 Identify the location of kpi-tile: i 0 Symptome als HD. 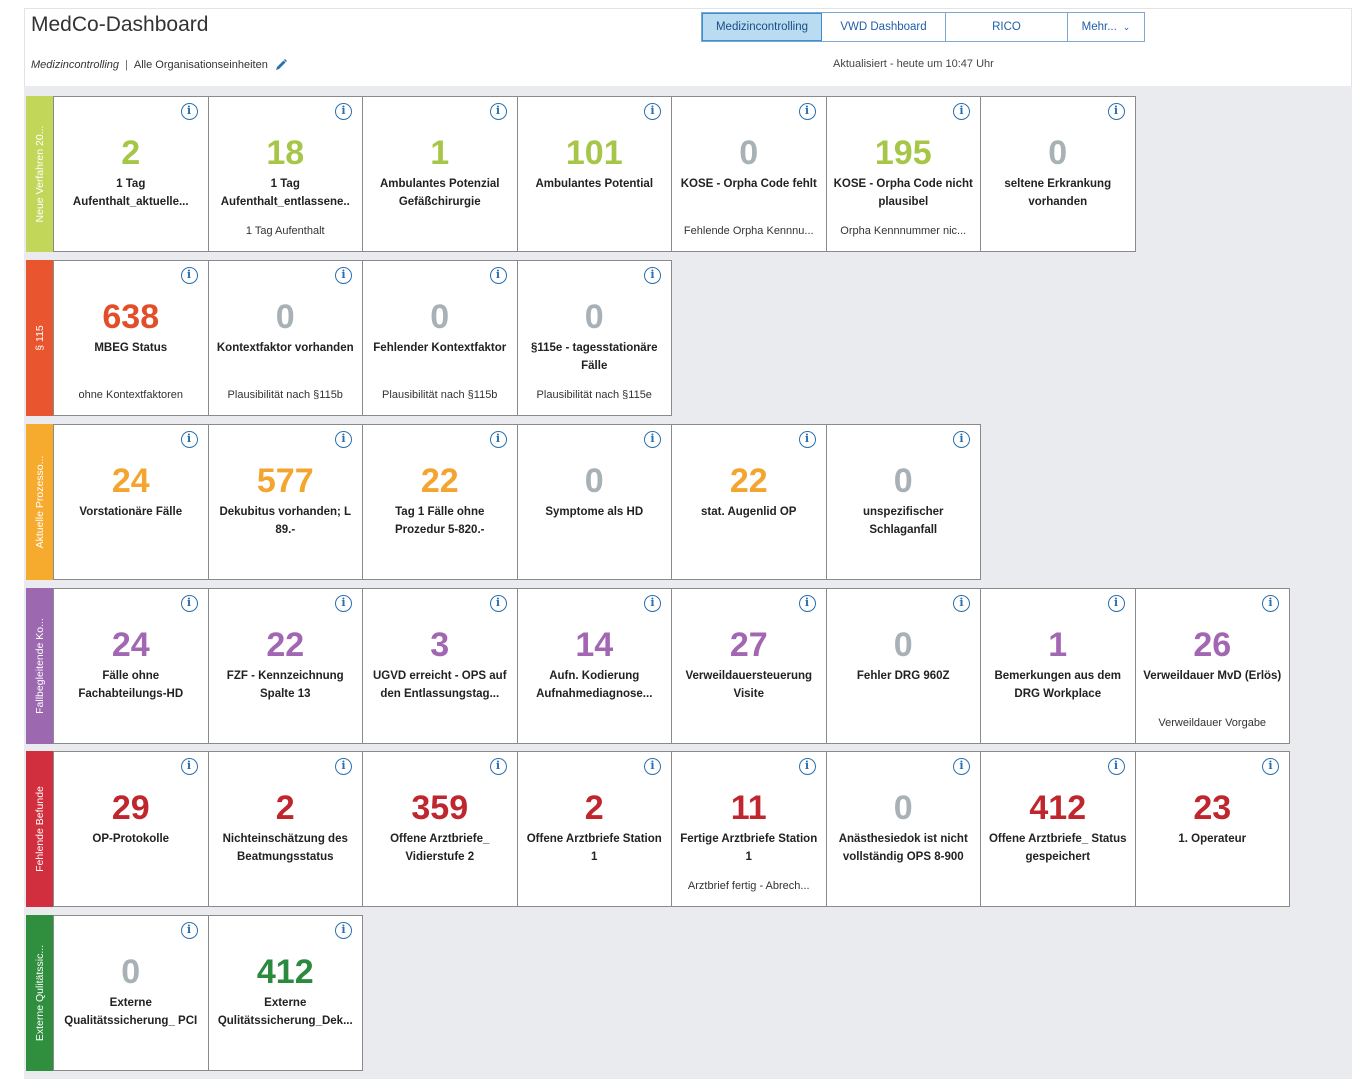
(594, 502).